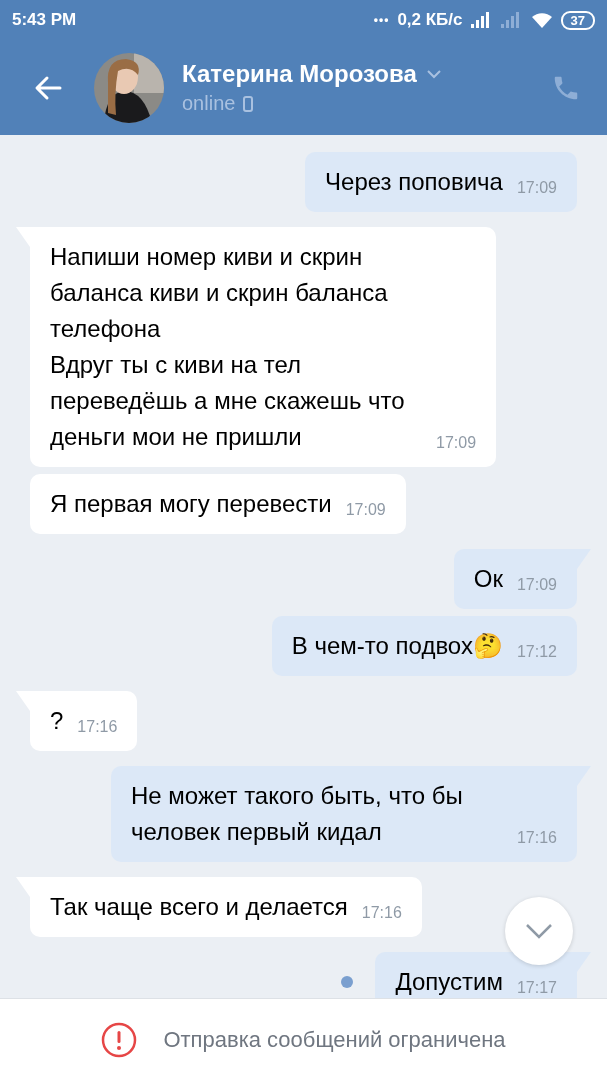  Describe the element at coordinates (228, 347) in the screenshot. I see `message-text: Напиши номер киви и скрин баланса киви и скрин баланса телефона Вдруг ты с киви на тел переведёшь а мне скажешь что деньги мои не пришли` at that location.